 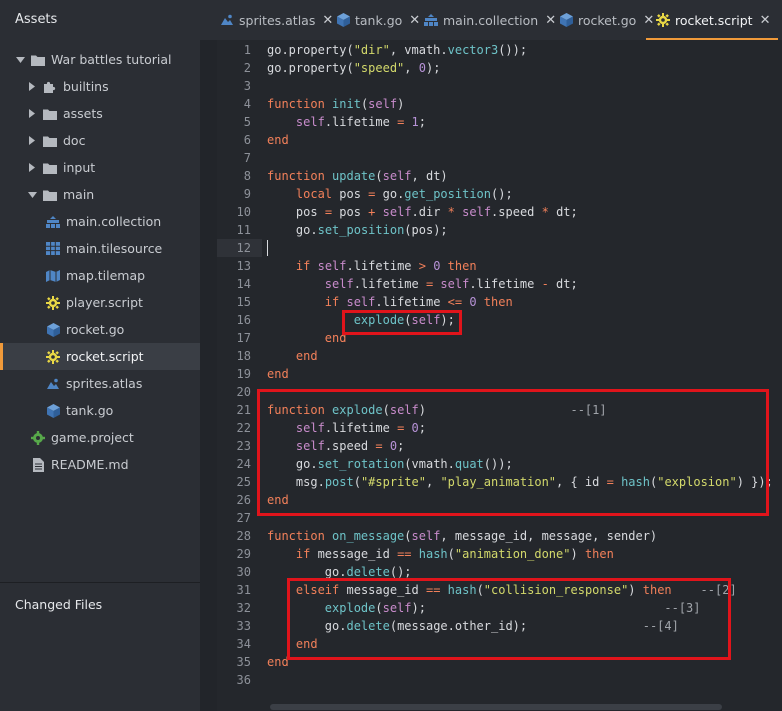 What do you see at coordinates (499, 266) in the screenshot?
I see `code-line: 13 if self.lifetime > 0 then` at bounding box center [499, 266].